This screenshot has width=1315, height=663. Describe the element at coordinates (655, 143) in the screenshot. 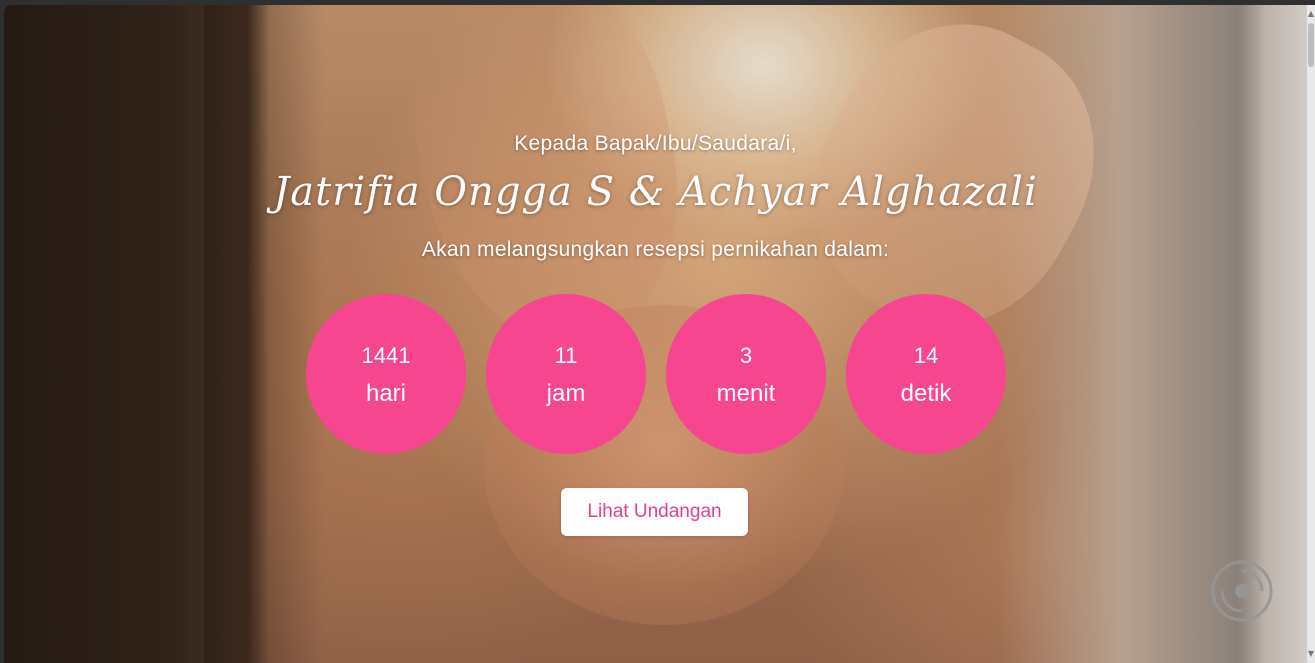

I see `greeting-text: Kepada Bapak/Ibu/Saudara/i,` at that location.